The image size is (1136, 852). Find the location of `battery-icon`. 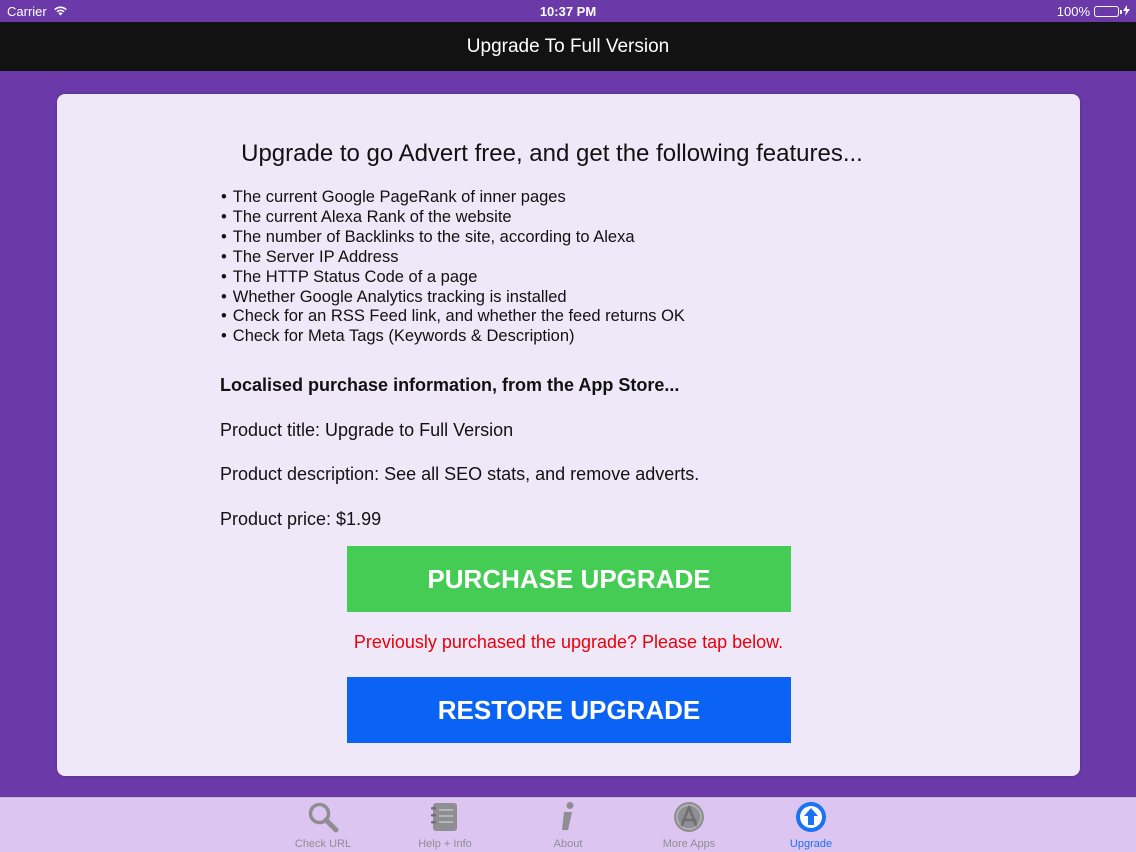

battery-icon is located at coordinates (1108, 11).